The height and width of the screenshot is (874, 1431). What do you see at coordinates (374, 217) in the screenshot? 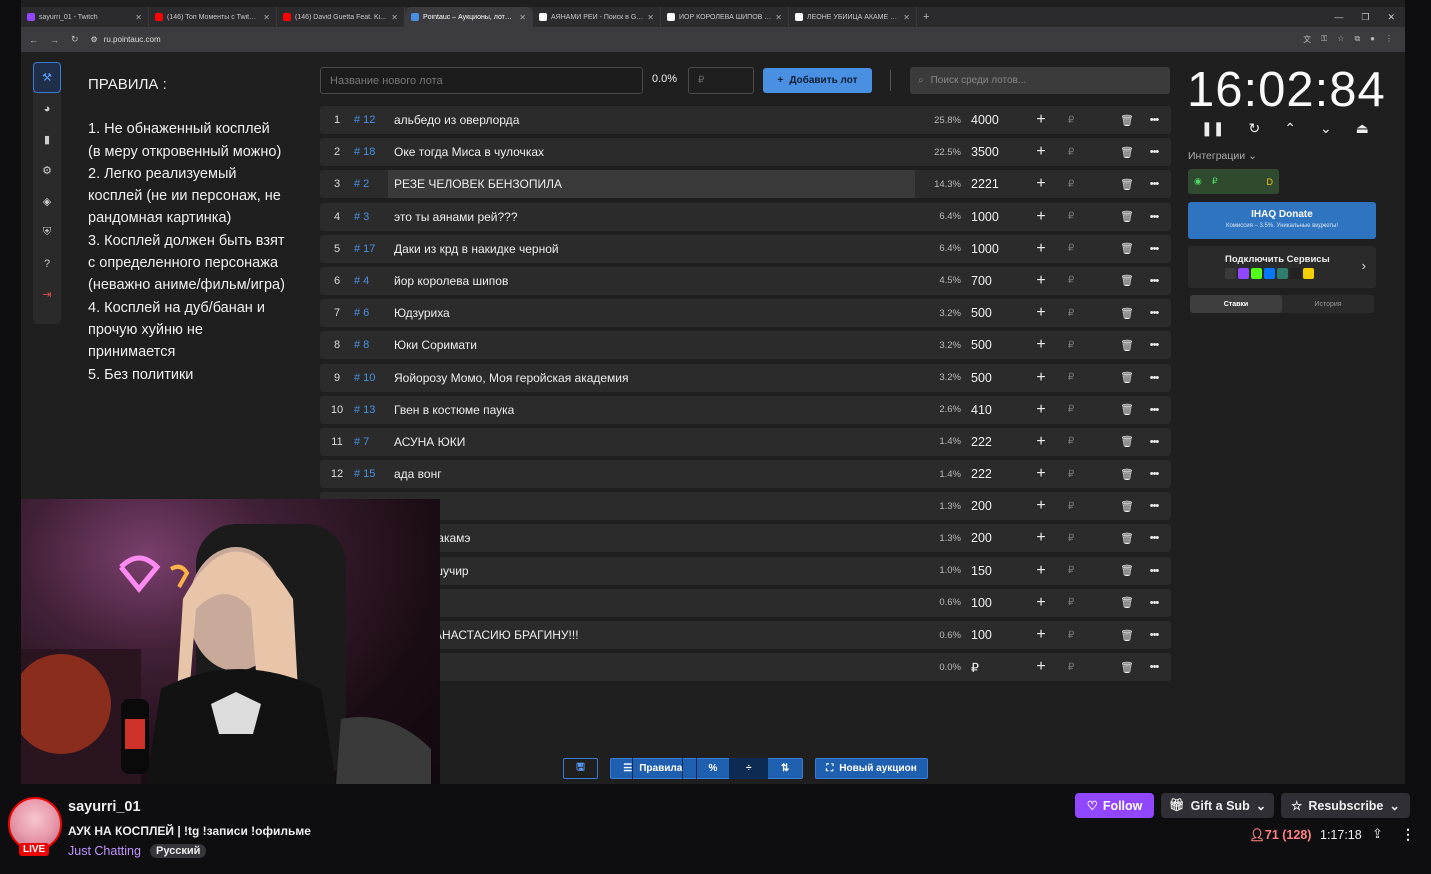
I see `lot-id: # 3` at bounding box center [374, 217].